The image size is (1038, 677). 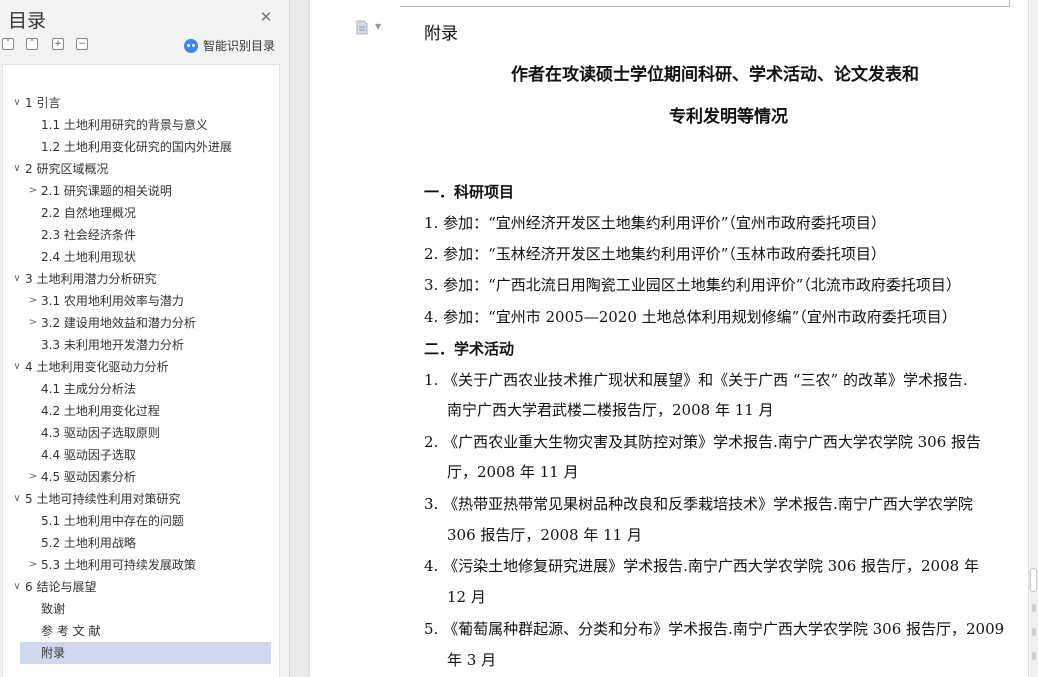 What do you see at coordinates (91, 279) in the screenshot?
I see `toc-item-label: 3 土地利用潜力分析研究` at bounding box center [91, 279].